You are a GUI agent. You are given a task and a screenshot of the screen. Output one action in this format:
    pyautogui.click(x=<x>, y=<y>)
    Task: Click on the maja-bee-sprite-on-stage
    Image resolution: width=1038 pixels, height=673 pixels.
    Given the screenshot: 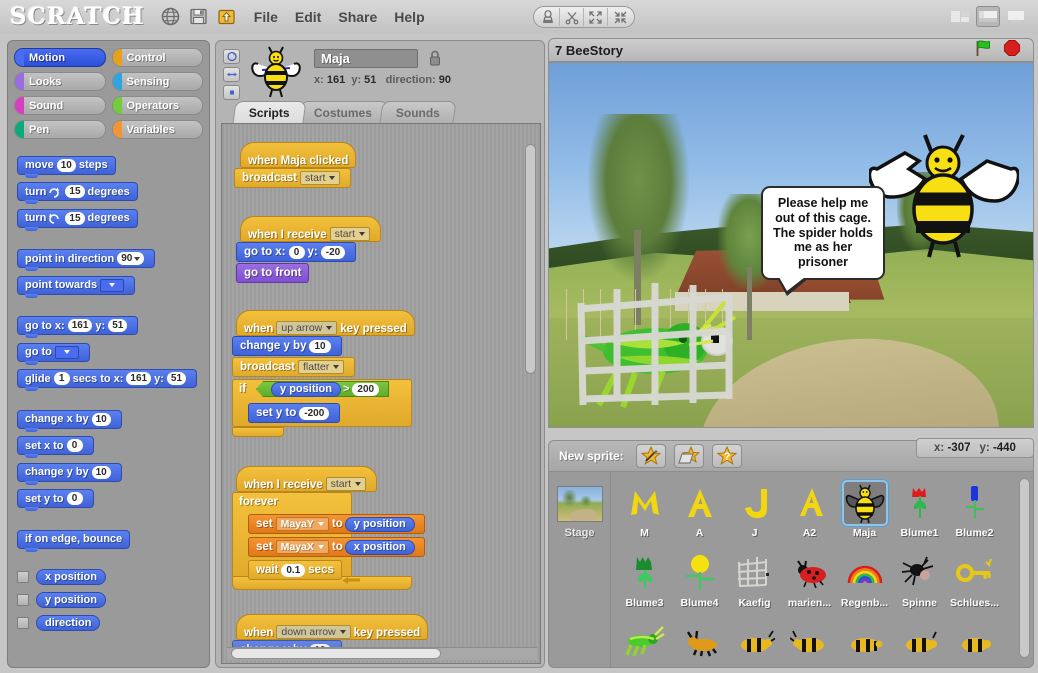 What is the action you would take?
    pyautogui.click(x=944, y=195)
    